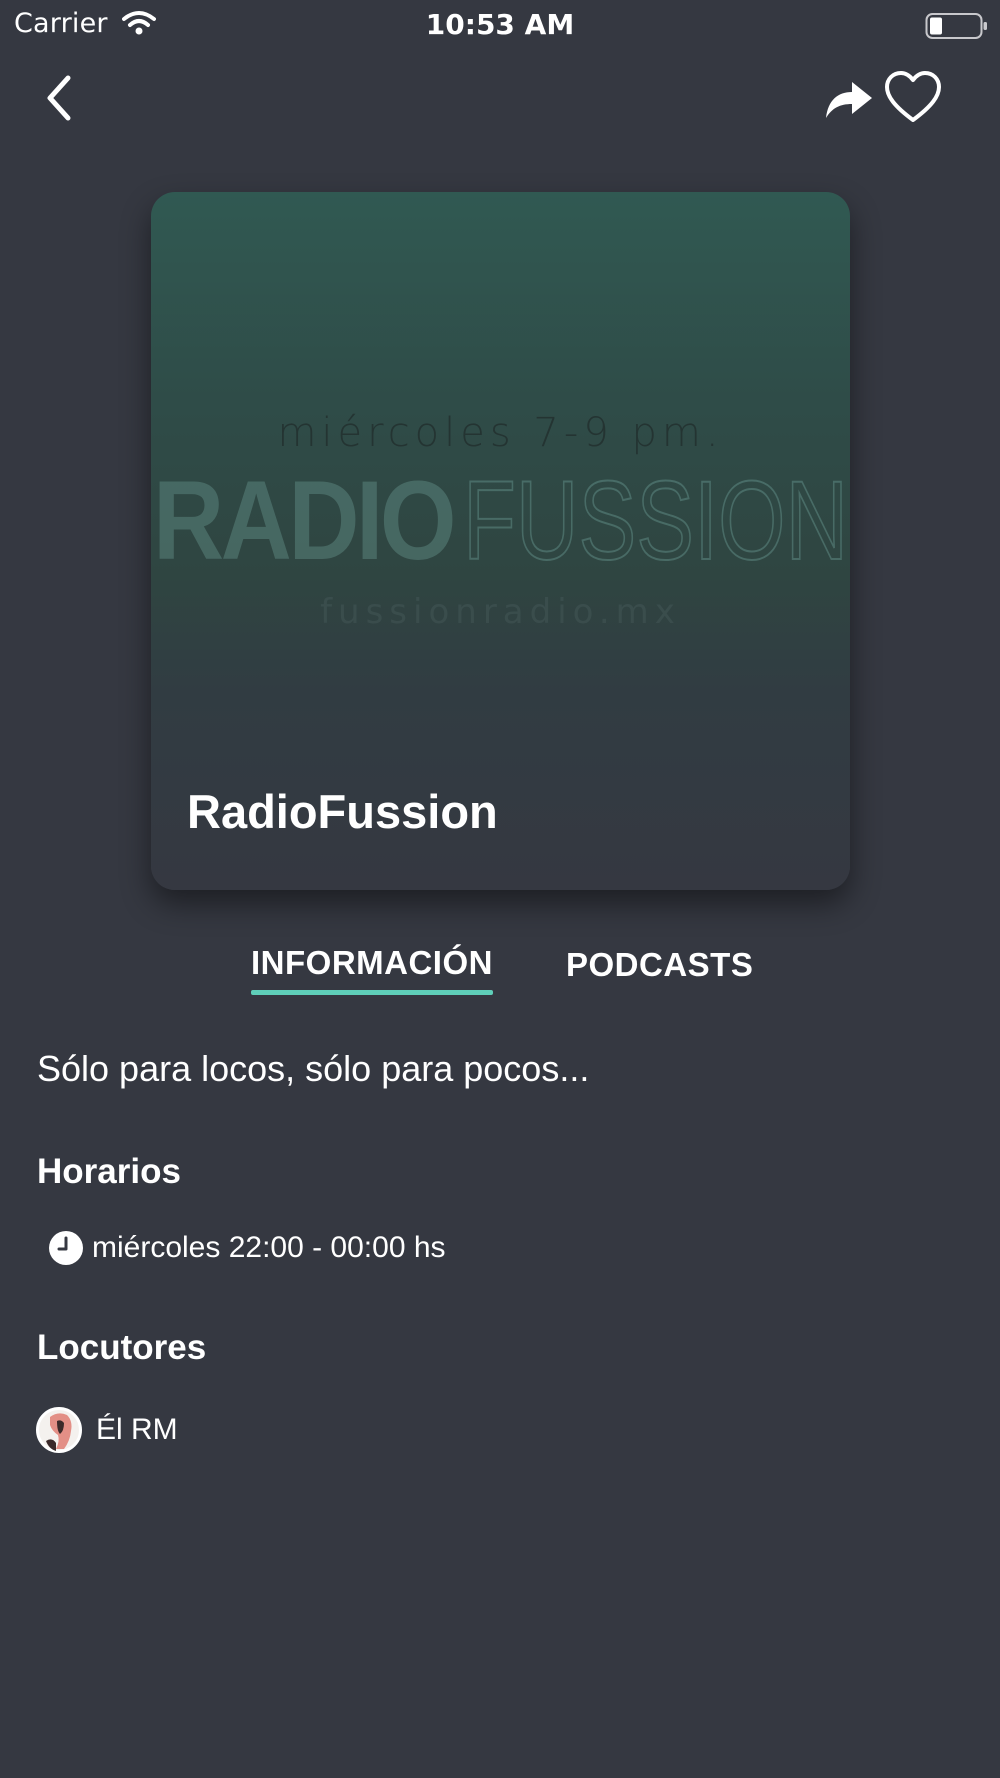 This screenshot has width=1000, height=1778. I want to click on schedule-item: miércoles 22:00 - 00:00 hs, so click(247, 1248).